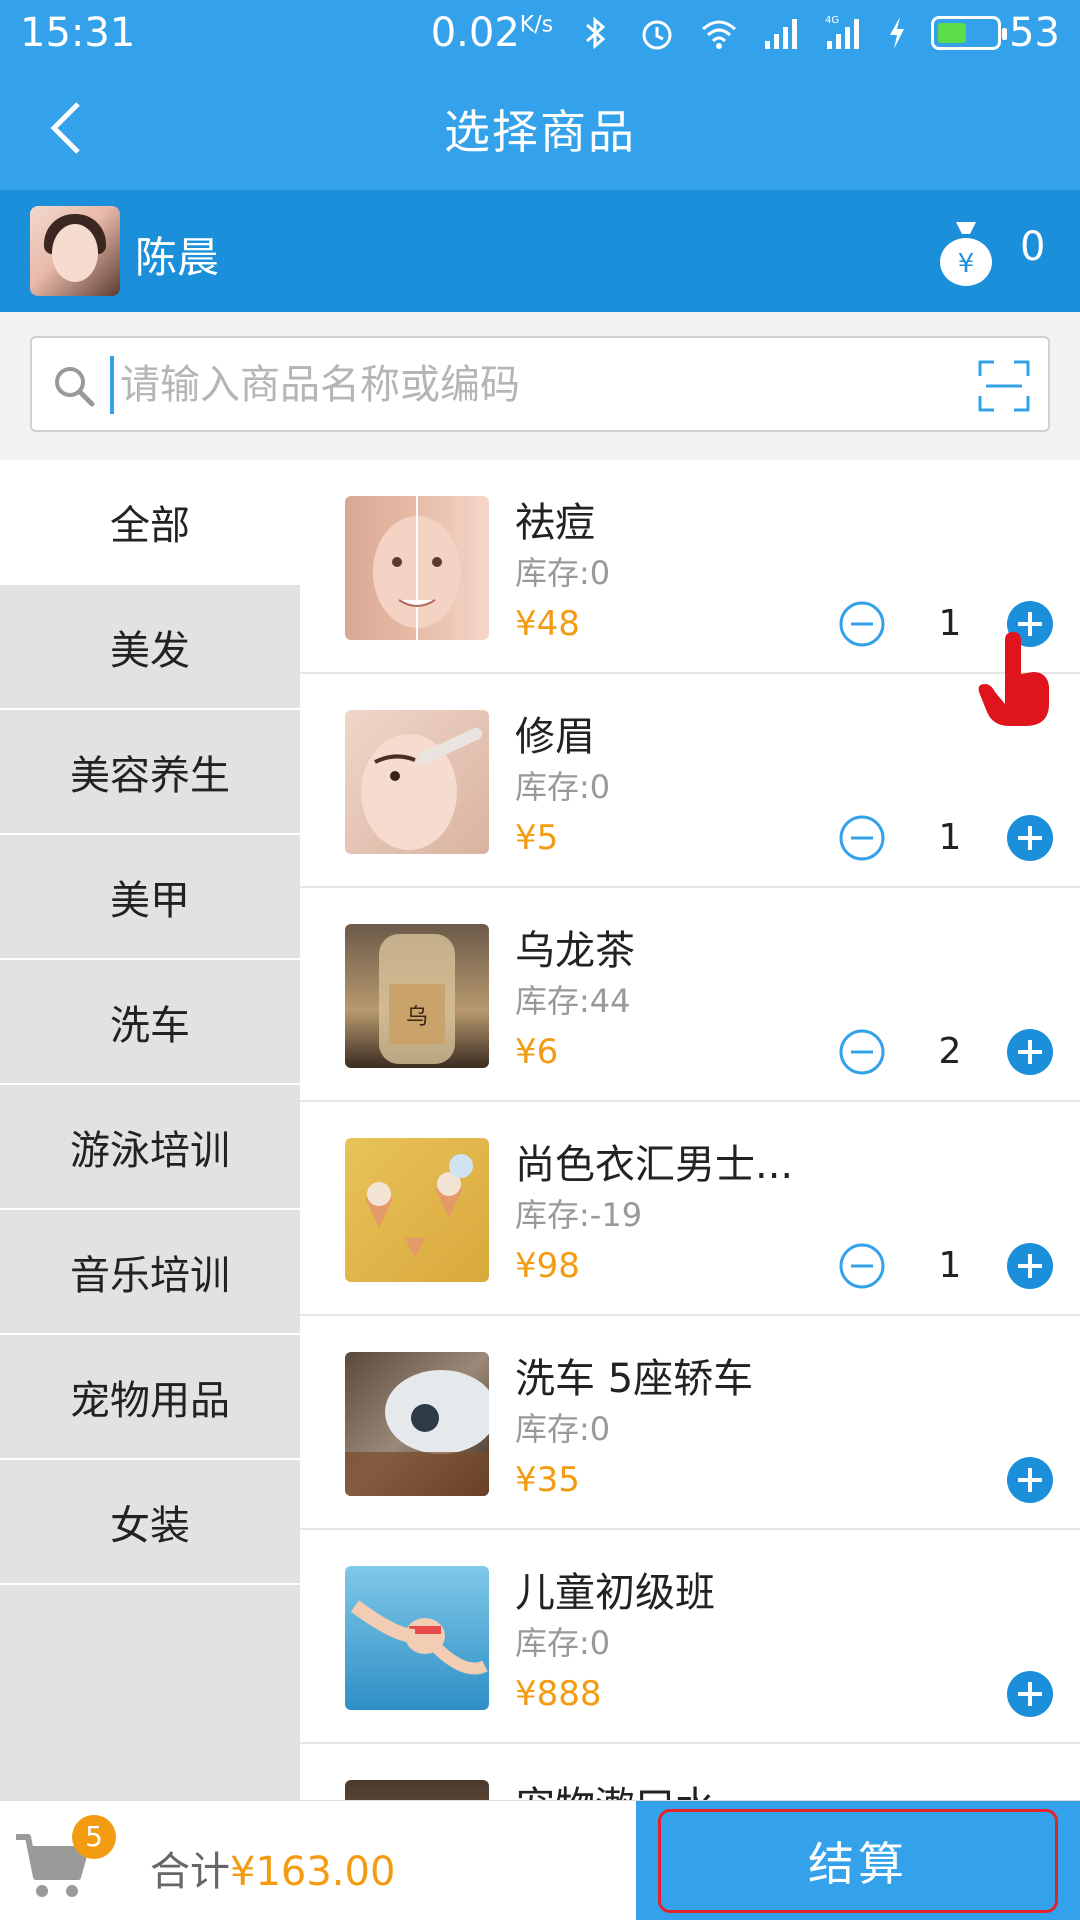  I want to click on checkout-area: 结算, so click(858, 1860).